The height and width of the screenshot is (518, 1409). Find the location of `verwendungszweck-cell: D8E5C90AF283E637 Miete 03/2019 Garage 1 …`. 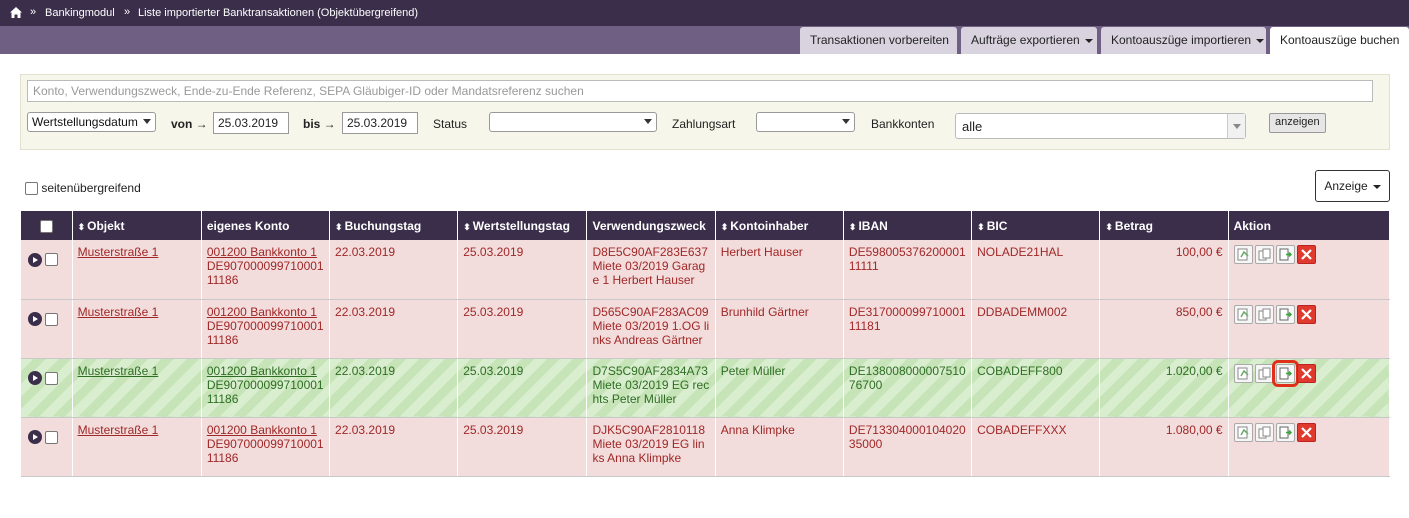

verwendungszweck-cell: D8E5C90AF283E637 Miete 03/2019 Garage 1 … is located at coordinates (651, 270).